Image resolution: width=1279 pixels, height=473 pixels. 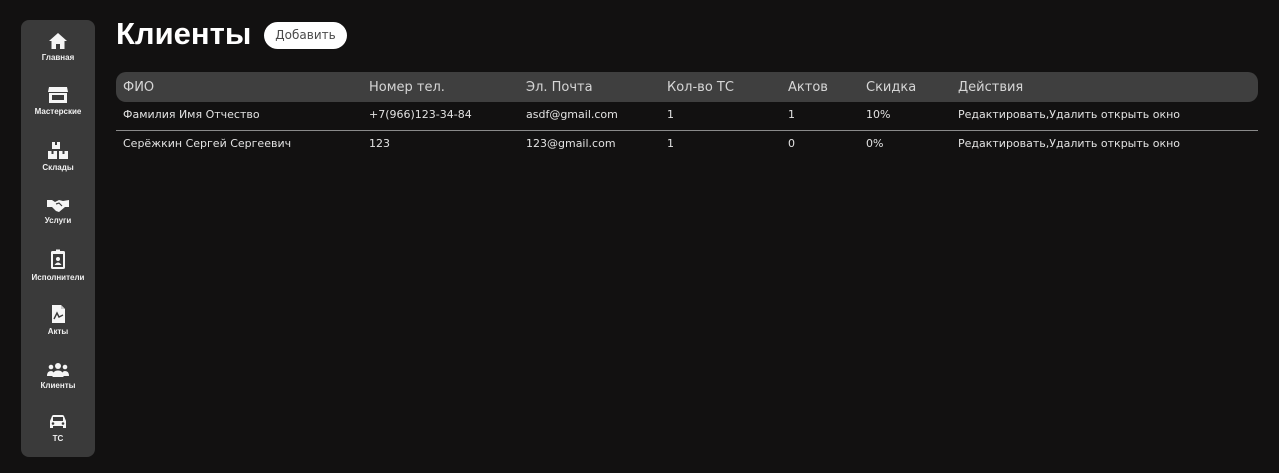 What do you see at coordinates (58, 331) in the screenshot?
I see `sidebar-item-label: Акты` at bounding box center [58, 331].